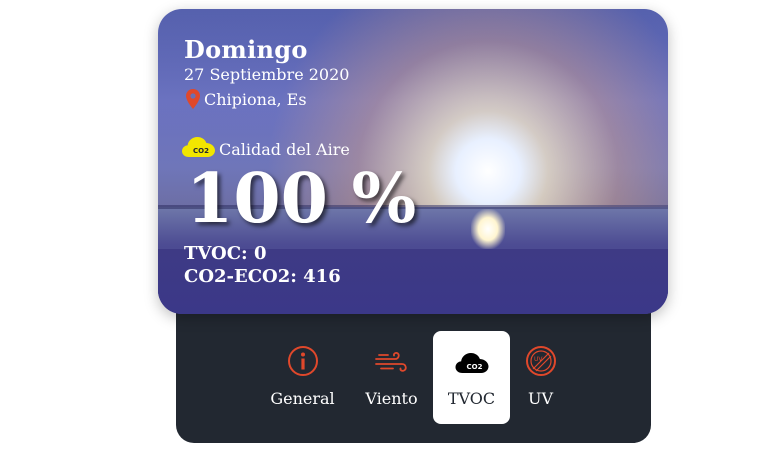  Describe the element at coordinates (540, 398) in the screenshot. I see `tab-uv-label: UV` at that location.